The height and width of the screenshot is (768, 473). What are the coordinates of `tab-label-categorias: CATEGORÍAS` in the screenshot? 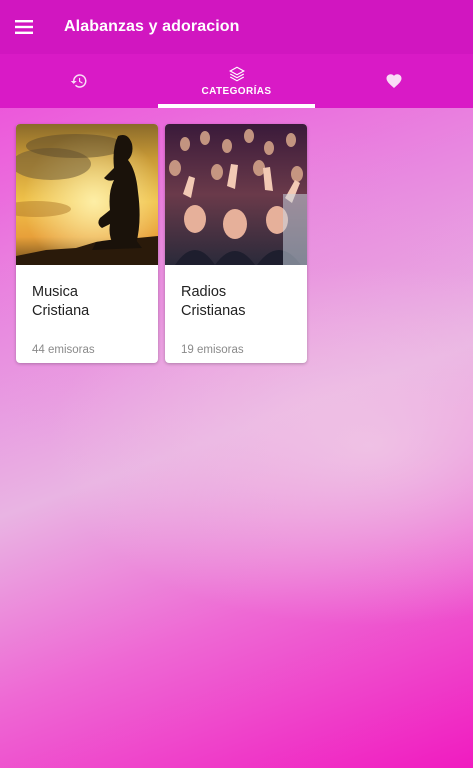 It's located at (236, 91).